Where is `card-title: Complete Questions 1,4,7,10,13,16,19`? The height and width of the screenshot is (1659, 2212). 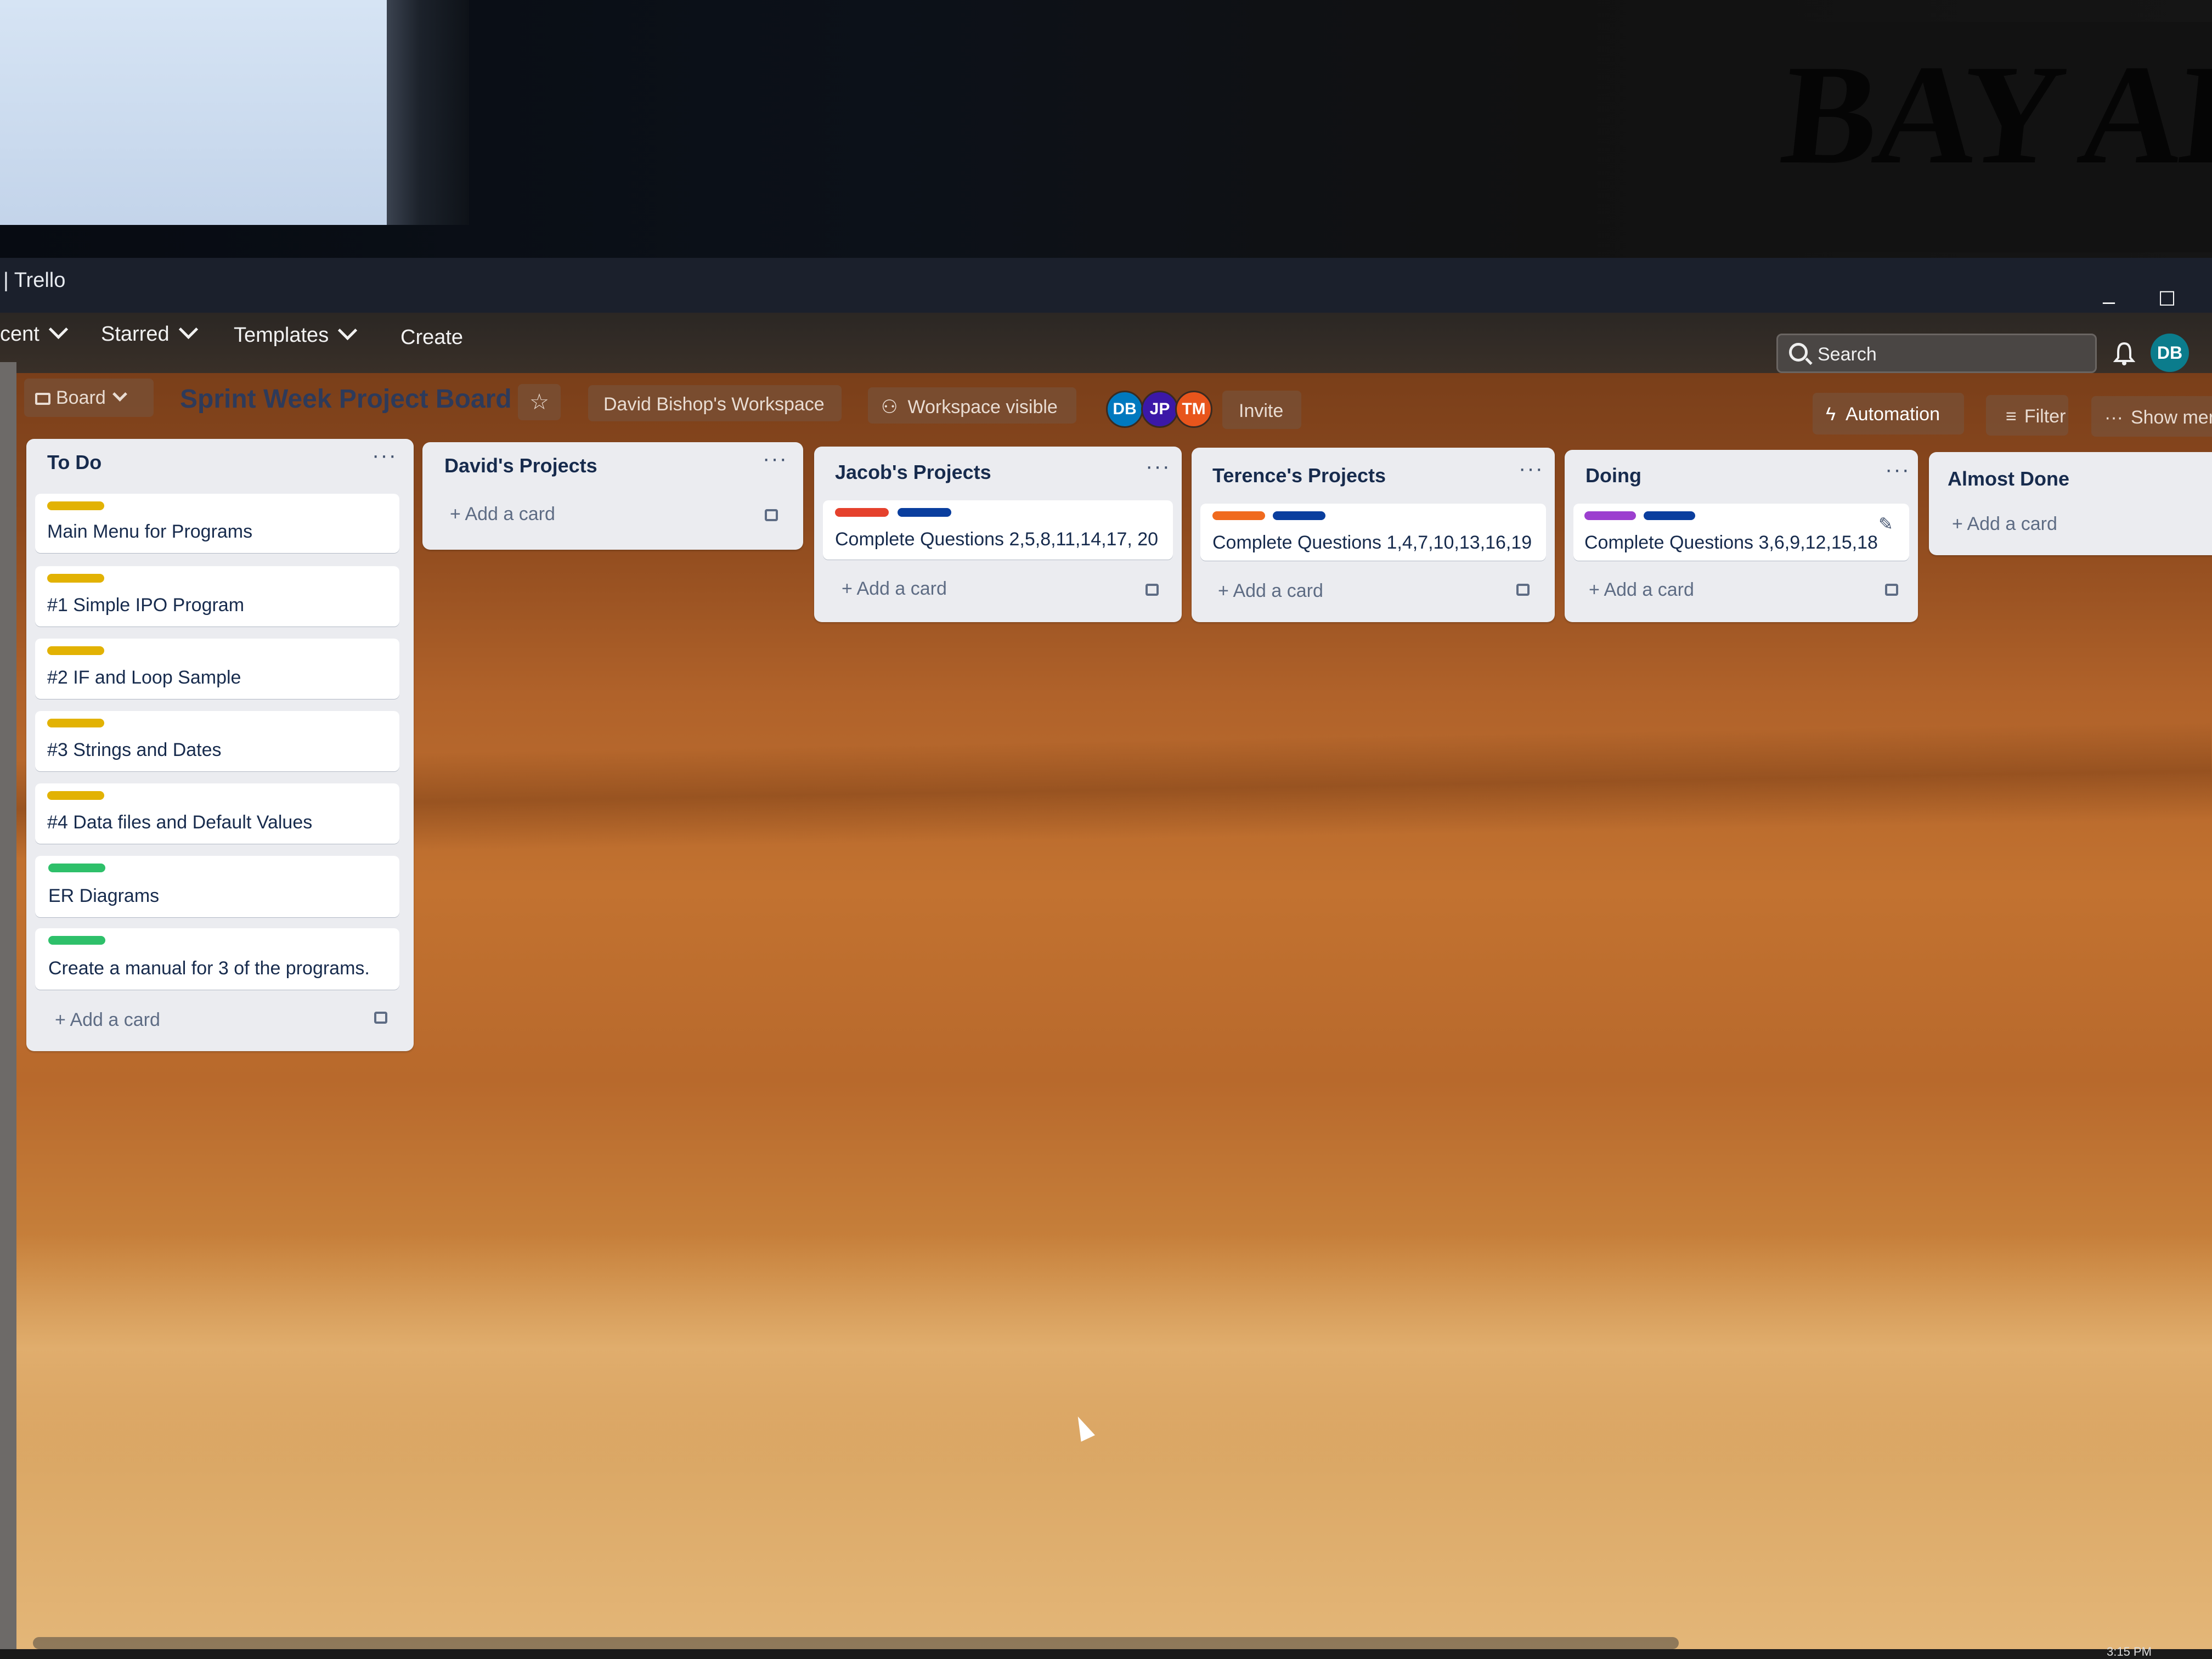 card-title: Complete Questions 1,4,7,10,13,16,19 is located at coordinates (1372, 543).